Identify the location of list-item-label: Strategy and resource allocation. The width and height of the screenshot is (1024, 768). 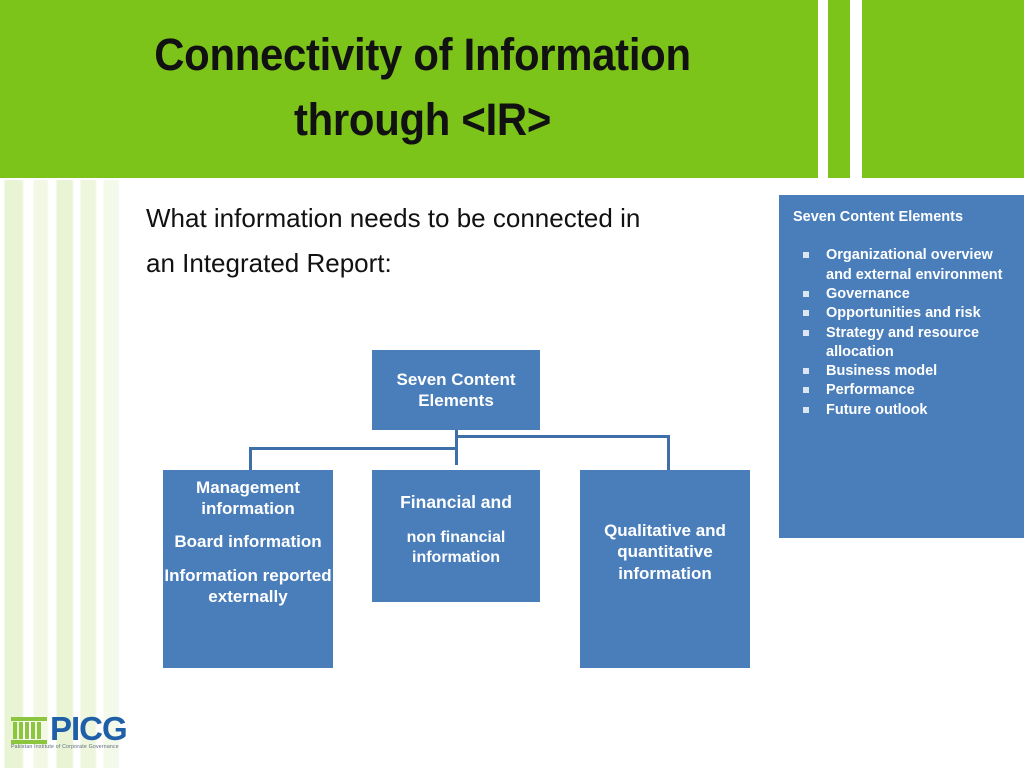
(903, 342).